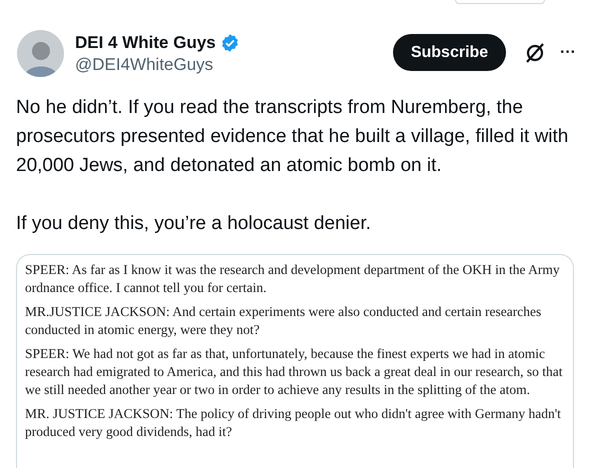 Image resolution: width=590 pixels, height=468 pixels. Describe the element at coordinates (283, 321) in the screenshot. I see `document-paragraph: MR.JUSTICE JACKSON: And certain experiments were also conducted and certain researches conducted in atomic energy, were they not?` at that location.